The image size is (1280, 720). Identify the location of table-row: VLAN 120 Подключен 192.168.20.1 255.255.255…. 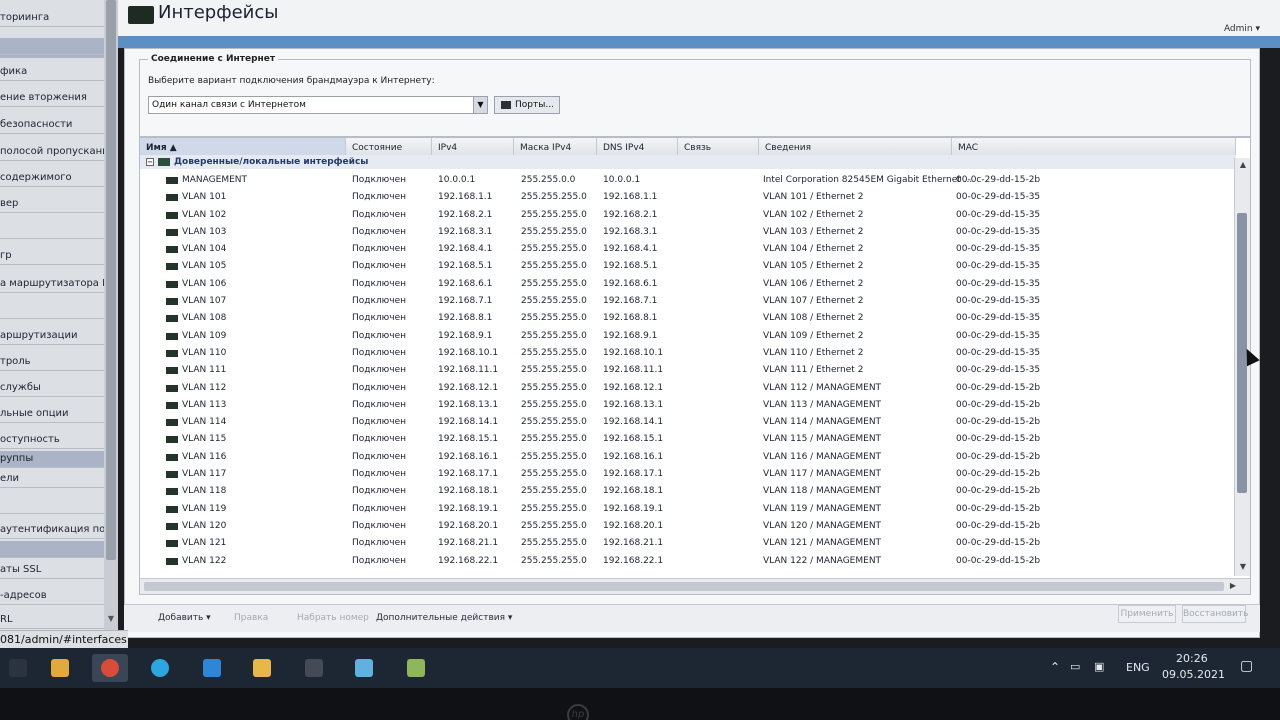
(688, 526).